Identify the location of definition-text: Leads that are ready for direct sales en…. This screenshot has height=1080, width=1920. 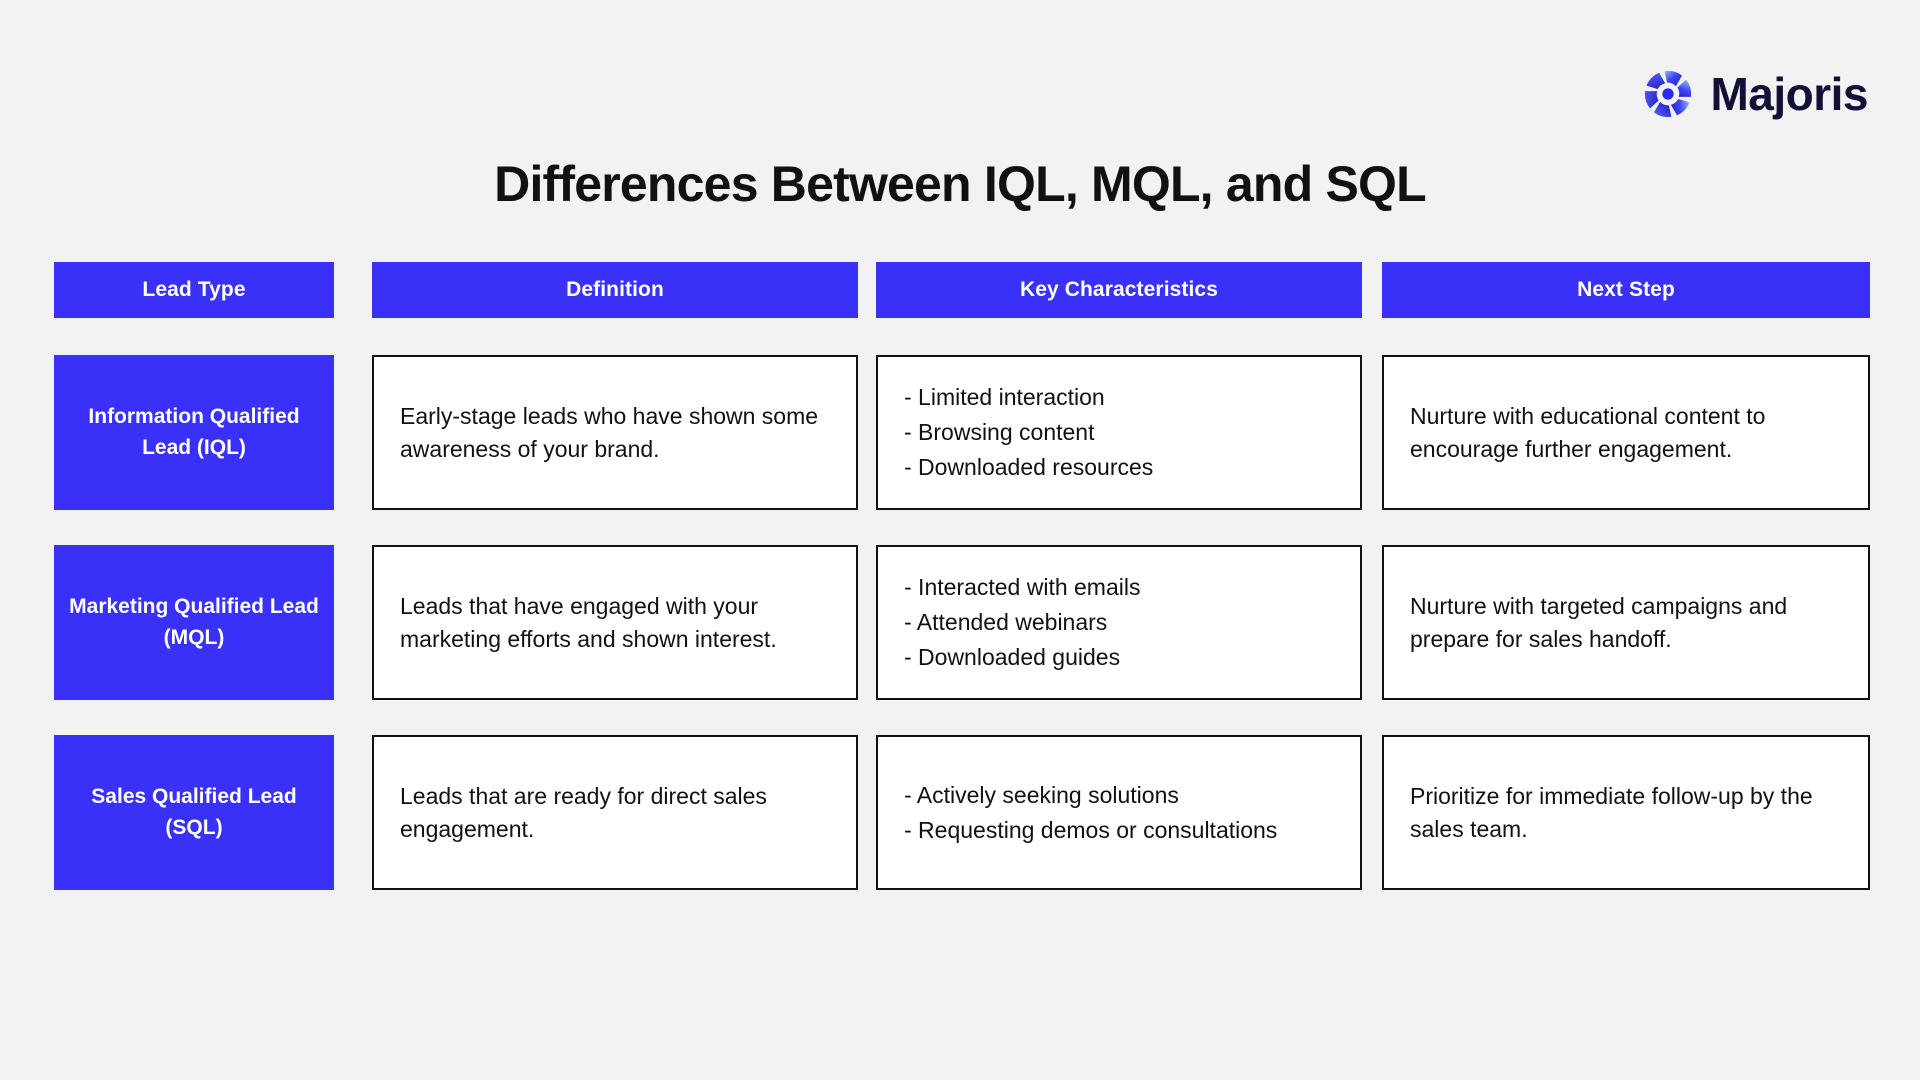
(583, 812).